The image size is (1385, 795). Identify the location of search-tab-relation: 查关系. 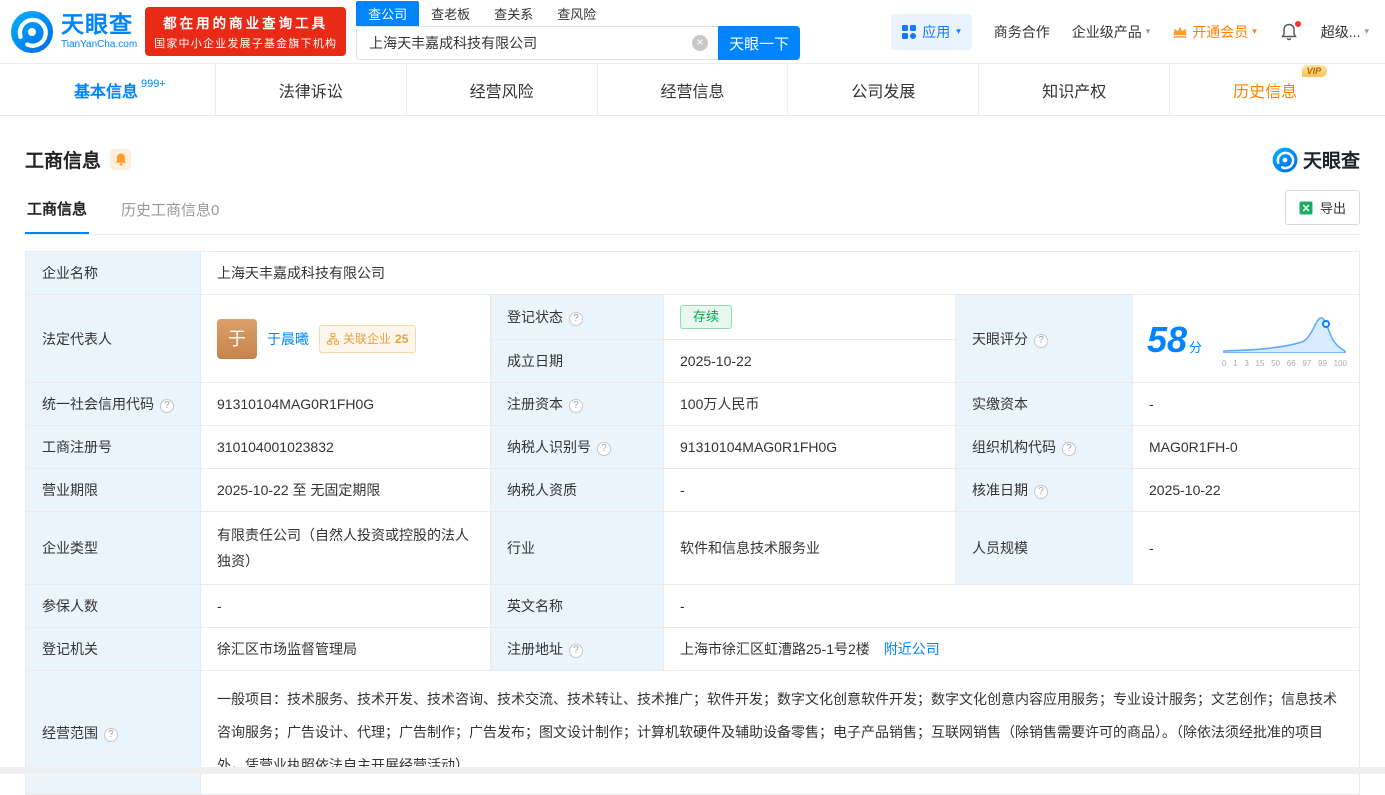
(513, 13).